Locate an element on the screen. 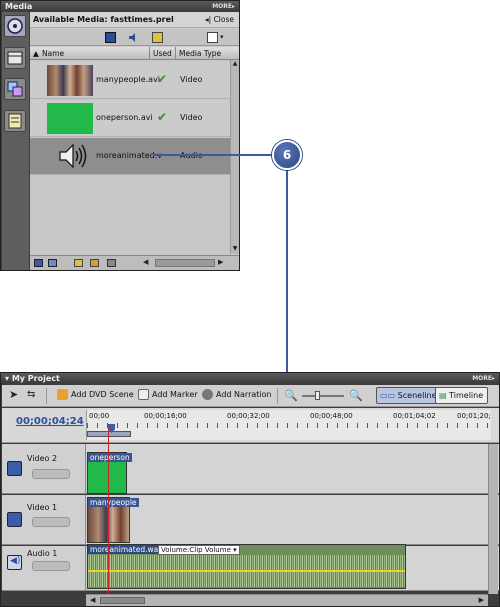 The image size is (500, 607). work-area-bar is located at coordinates (109, 434).